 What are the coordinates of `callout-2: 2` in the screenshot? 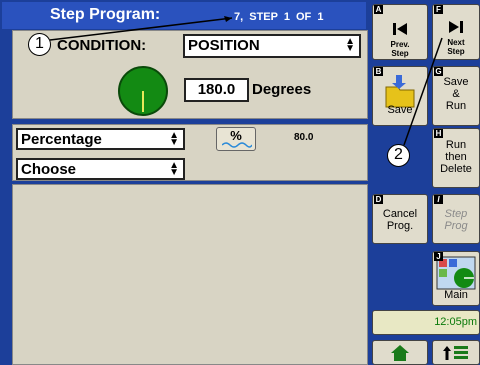 It's located at (398, 155).